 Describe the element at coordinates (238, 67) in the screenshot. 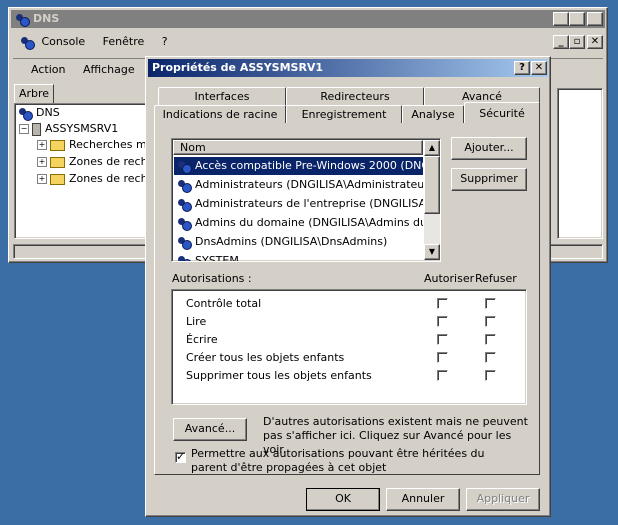

I see `dialog-title: Propriétés de ASSYSMSRV1` at that location.